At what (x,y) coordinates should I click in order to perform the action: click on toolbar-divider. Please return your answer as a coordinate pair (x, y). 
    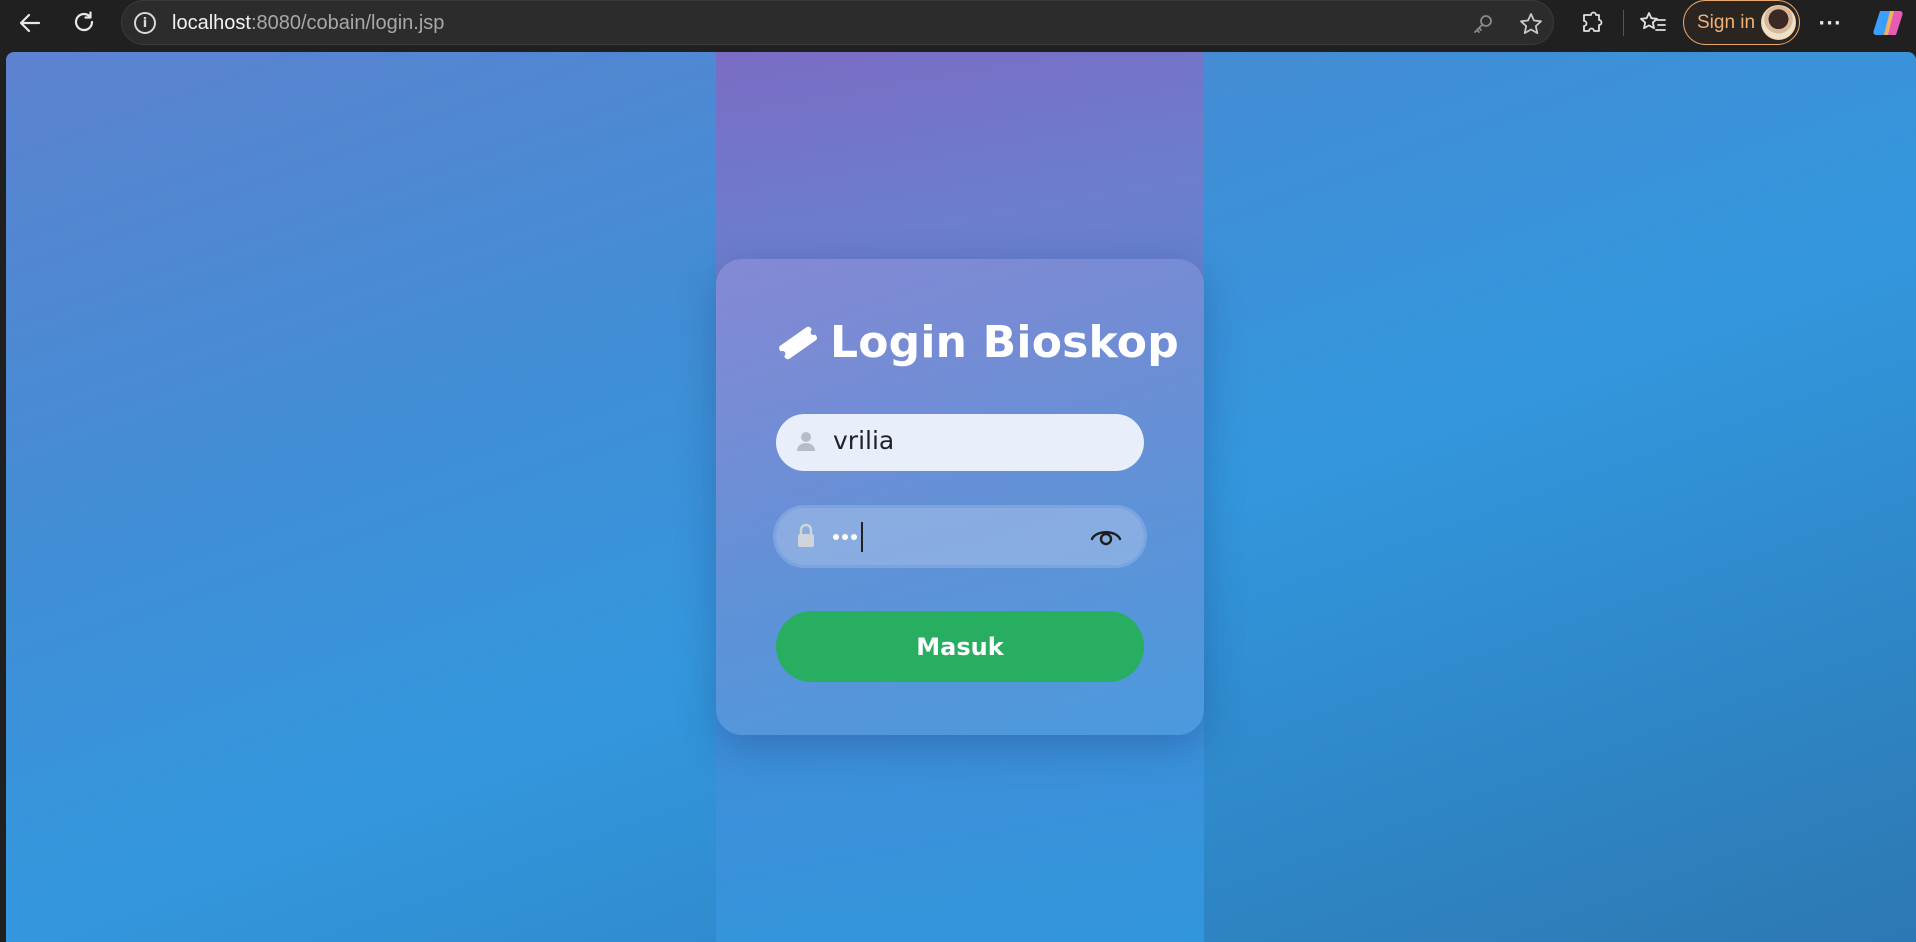
    Looking at the image, I should click on (1623, 23).